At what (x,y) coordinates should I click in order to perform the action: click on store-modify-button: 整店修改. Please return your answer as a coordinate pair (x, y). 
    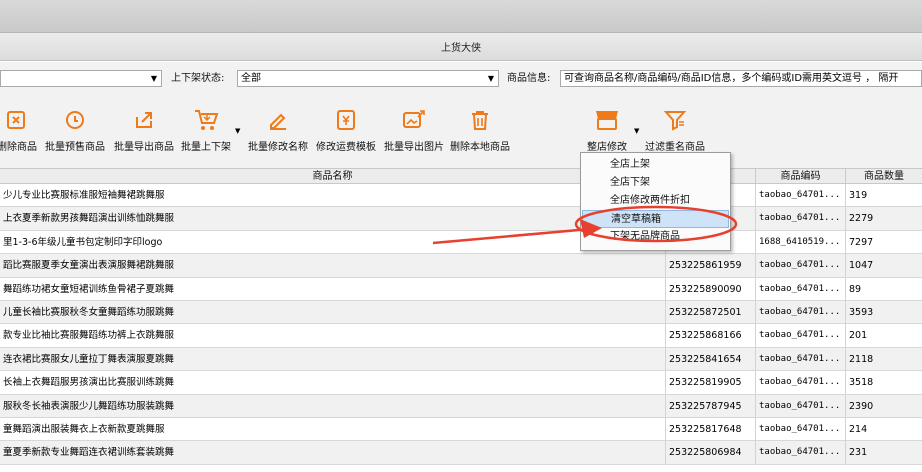
    Looking at the image, I should click on (607, 126).